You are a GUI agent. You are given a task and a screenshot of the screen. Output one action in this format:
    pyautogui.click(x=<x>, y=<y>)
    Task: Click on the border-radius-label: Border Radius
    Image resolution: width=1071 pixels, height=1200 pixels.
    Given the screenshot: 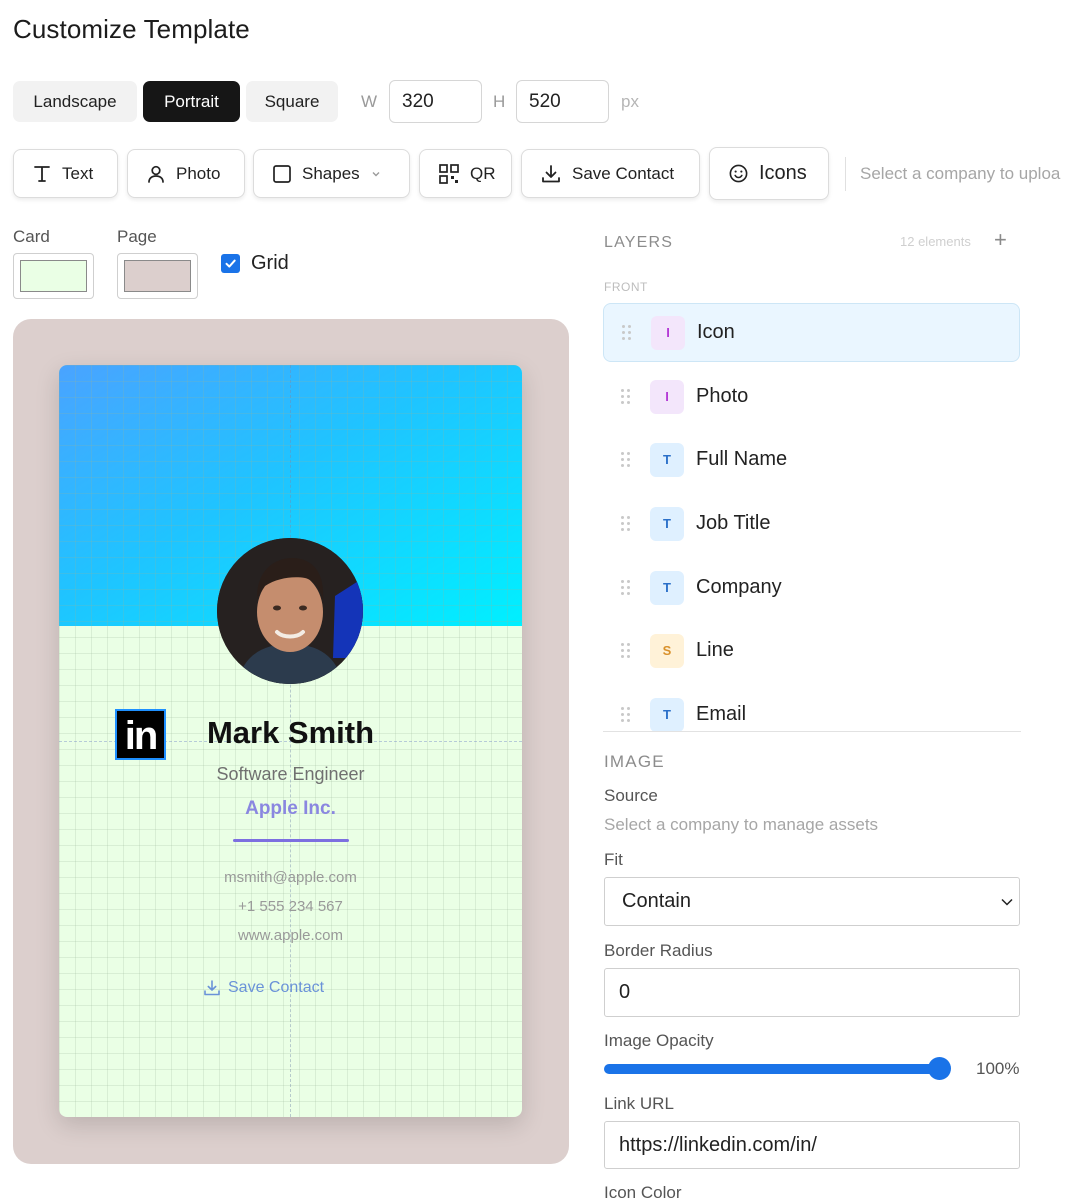 What is the action you would take?
    pyautogui.click(x=658, y=950)
    